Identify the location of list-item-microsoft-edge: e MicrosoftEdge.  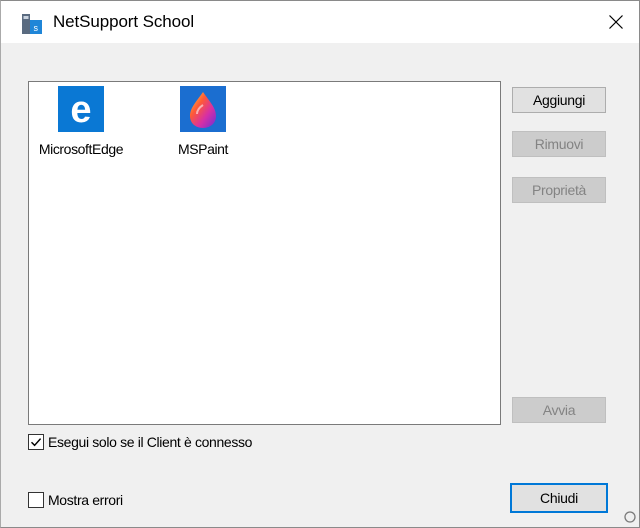
(81, 121).